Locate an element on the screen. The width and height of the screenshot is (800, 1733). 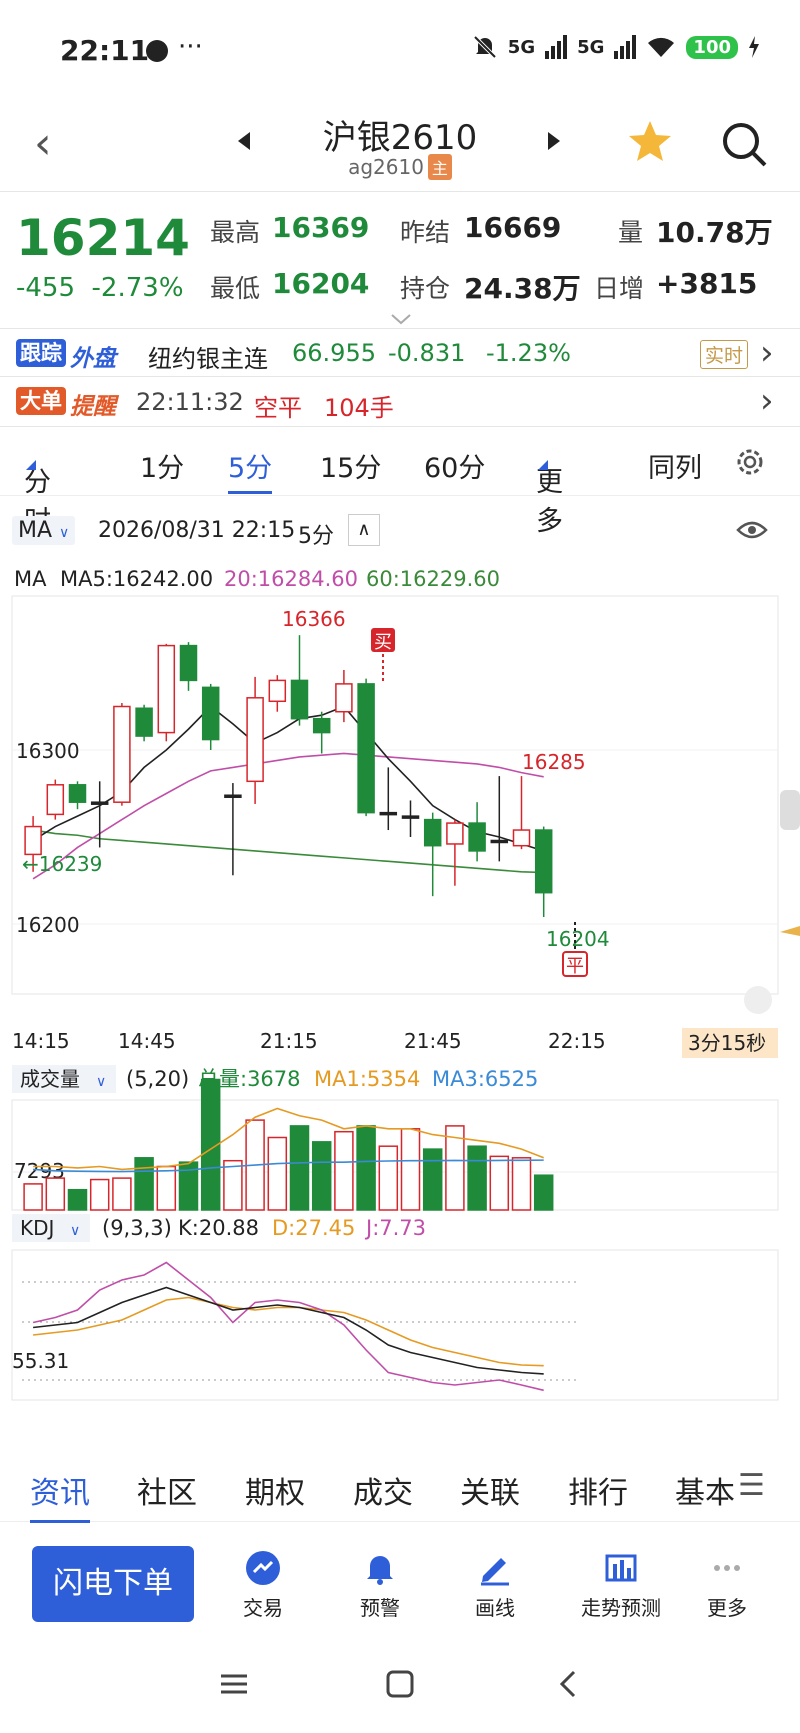
signal-label-2: 5G is located at coordinates (591, 47).